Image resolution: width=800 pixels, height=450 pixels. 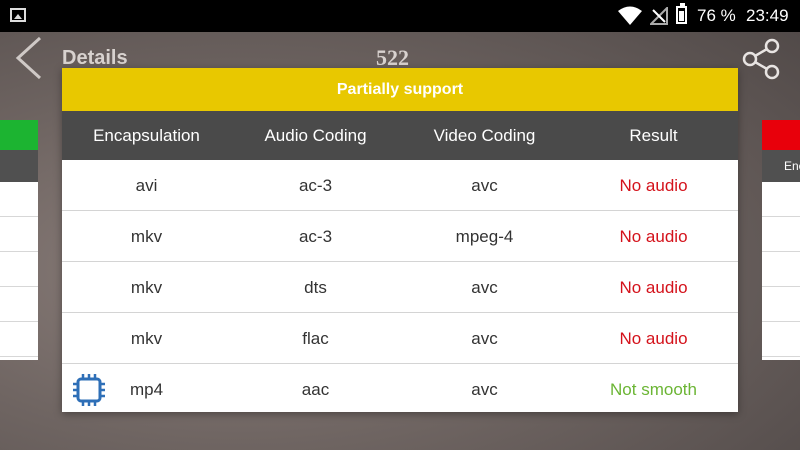 I want to click on right-support-card: Enc, so click(x=781, y=240).